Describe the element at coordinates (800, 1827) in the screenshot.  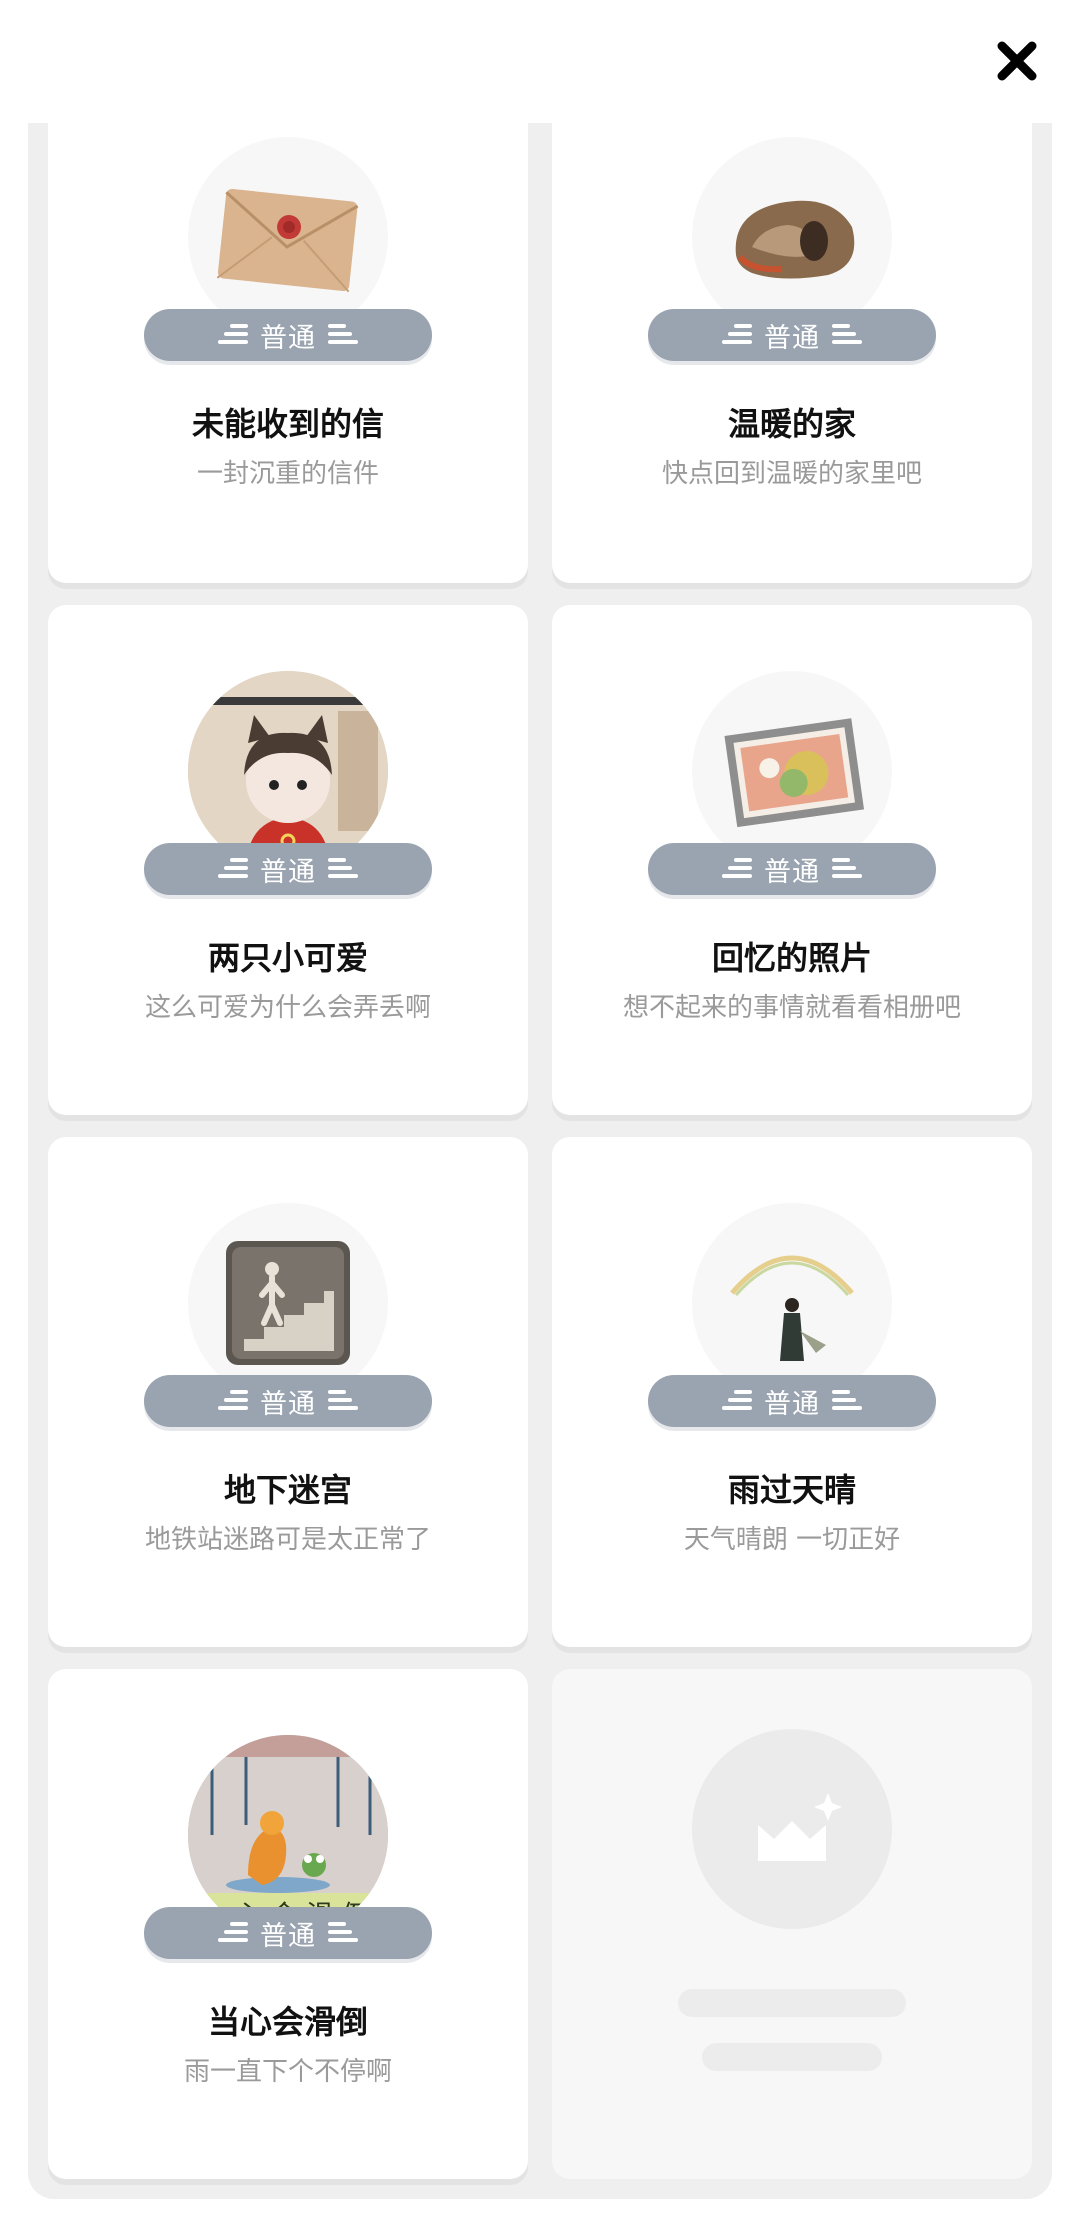
I see `locked-image-icon` at that location.